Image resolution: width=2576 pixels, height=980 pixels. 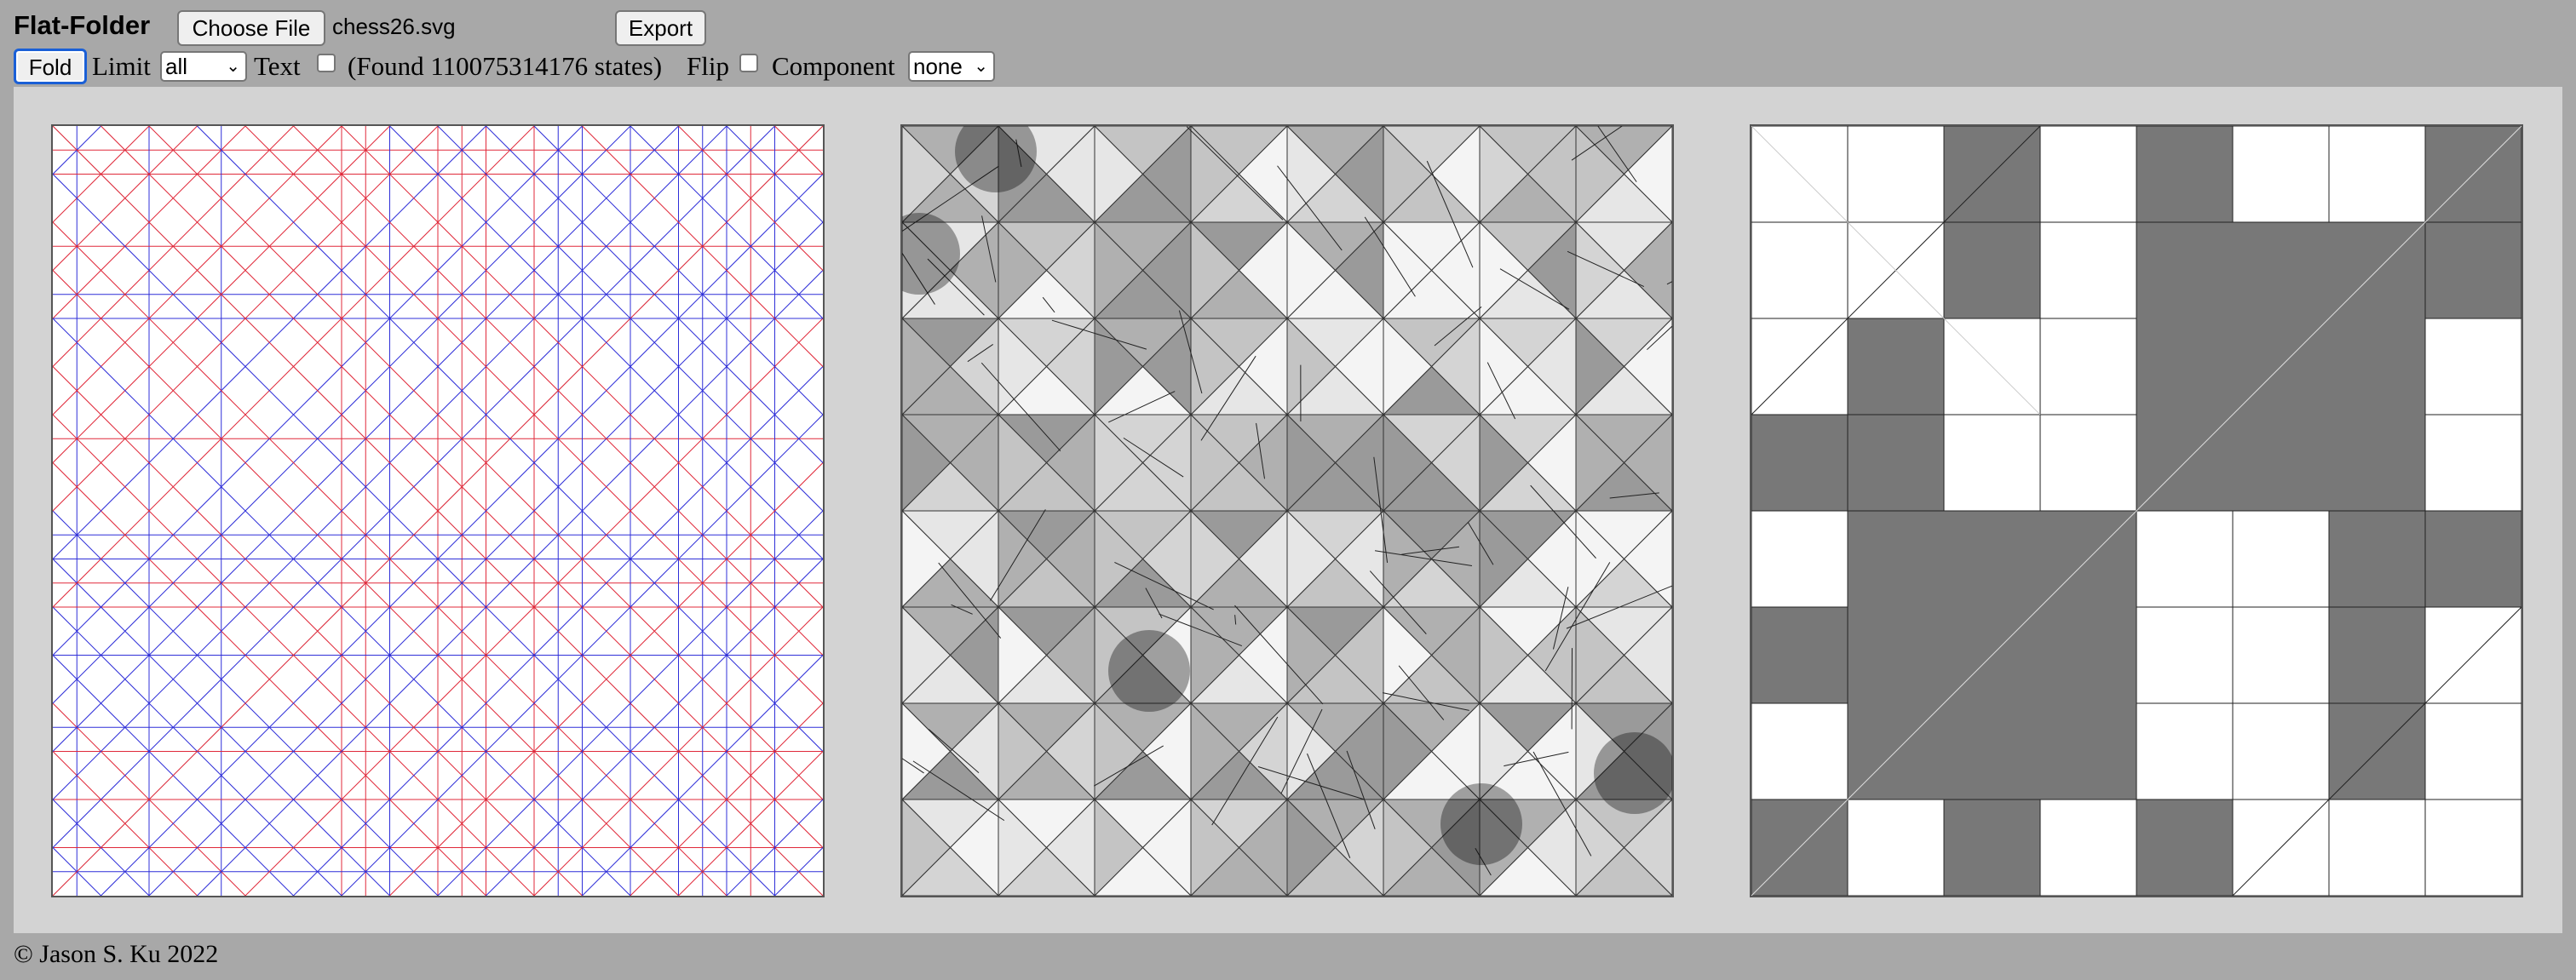 What do you see at coordinates (204, 66) in the screenshot?
I see `limit-select: all ⌄` at bounding box center [204, 66].